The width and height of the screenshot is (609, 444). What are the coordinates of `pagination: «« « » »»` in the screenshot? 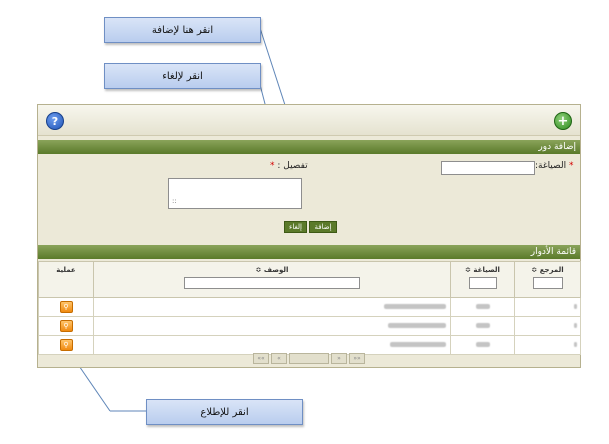 It's located at (309, 359).